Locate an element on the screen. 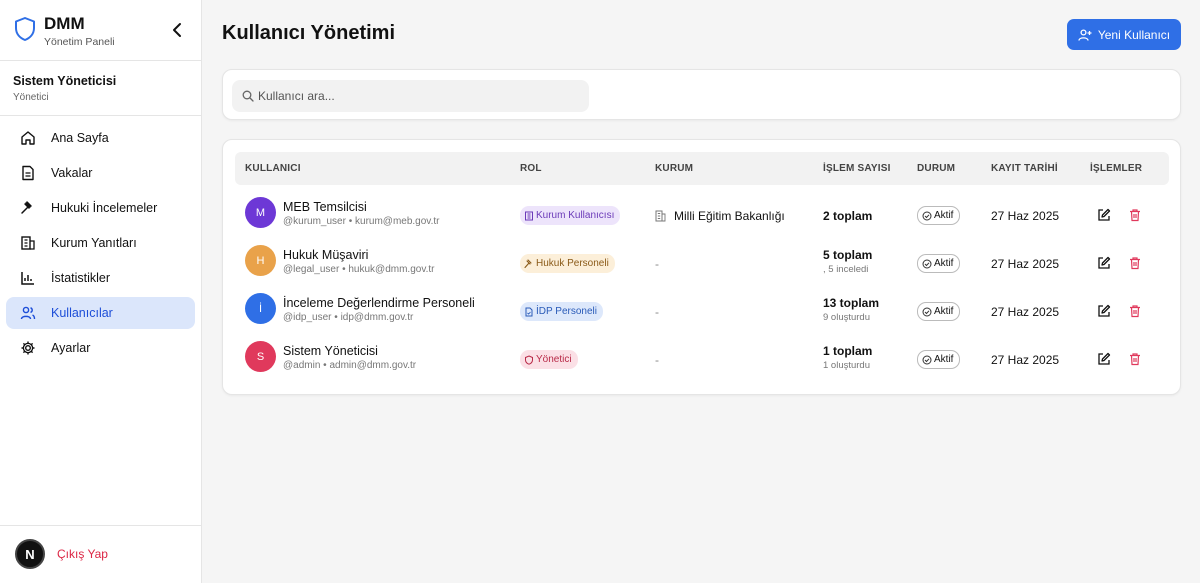 The width and height of the screenshot is (1200, 583). role-label: Yönetici is located at coordinates (554, 359).